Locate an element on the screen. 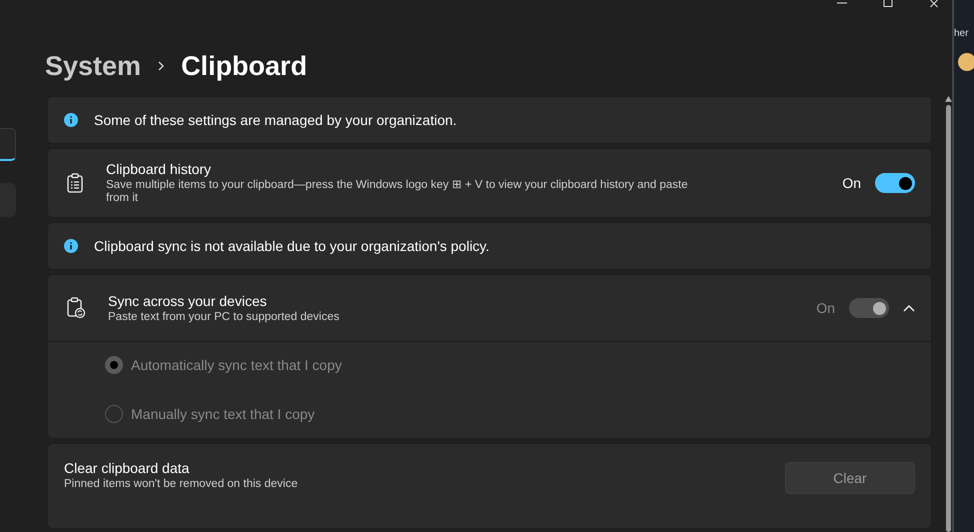  clipboard-sync-icon is located at coordinates (76, 308).